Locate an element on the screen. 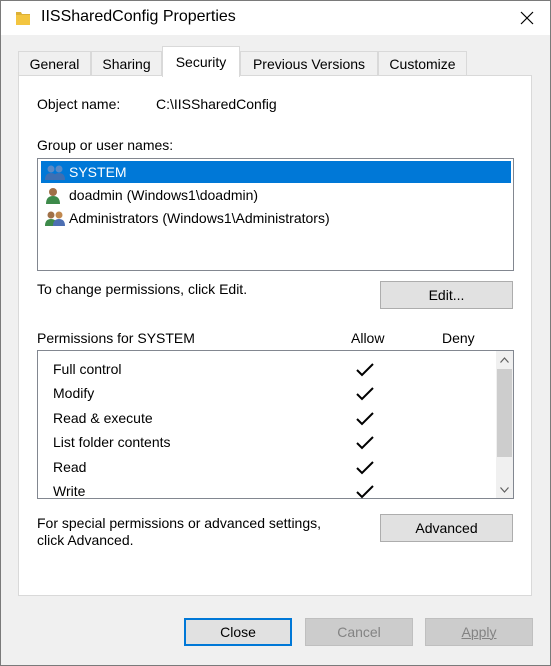 The height and width of the screenshot is (666, 551). close-button: Close is located at coordinates (238, 632).